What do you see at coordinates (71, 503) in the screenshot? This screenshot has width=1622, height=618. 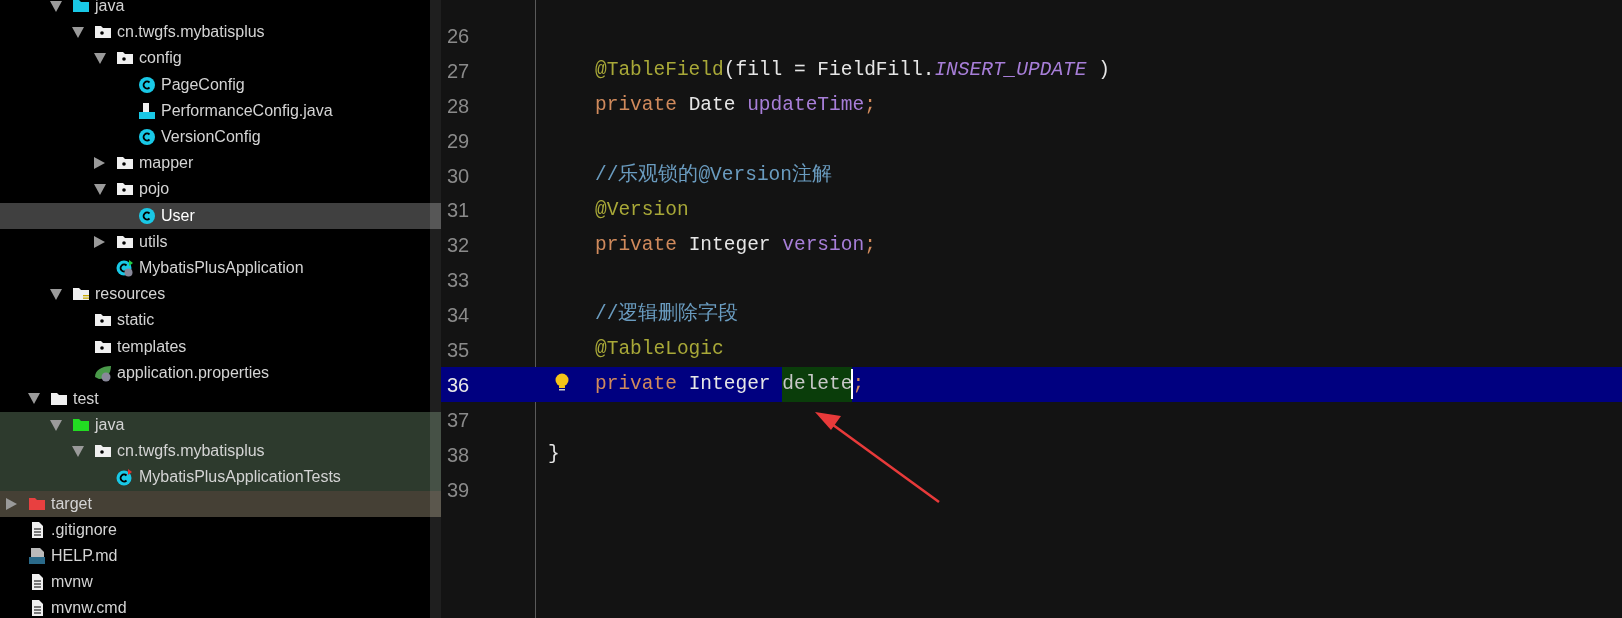 I see `folder-name: target` at bounding box center [71, 503].